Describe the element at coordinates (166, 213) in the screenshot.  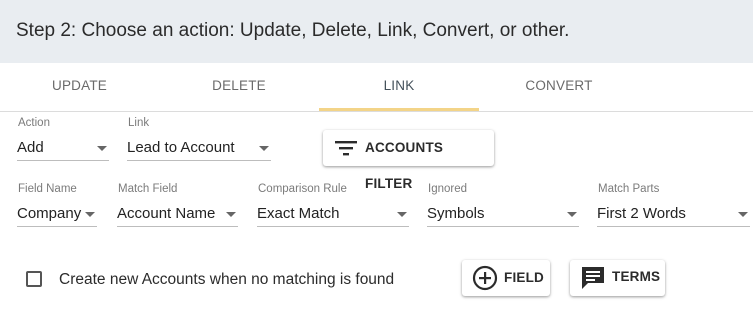
I see `match-field-value: Account Name` at that location.